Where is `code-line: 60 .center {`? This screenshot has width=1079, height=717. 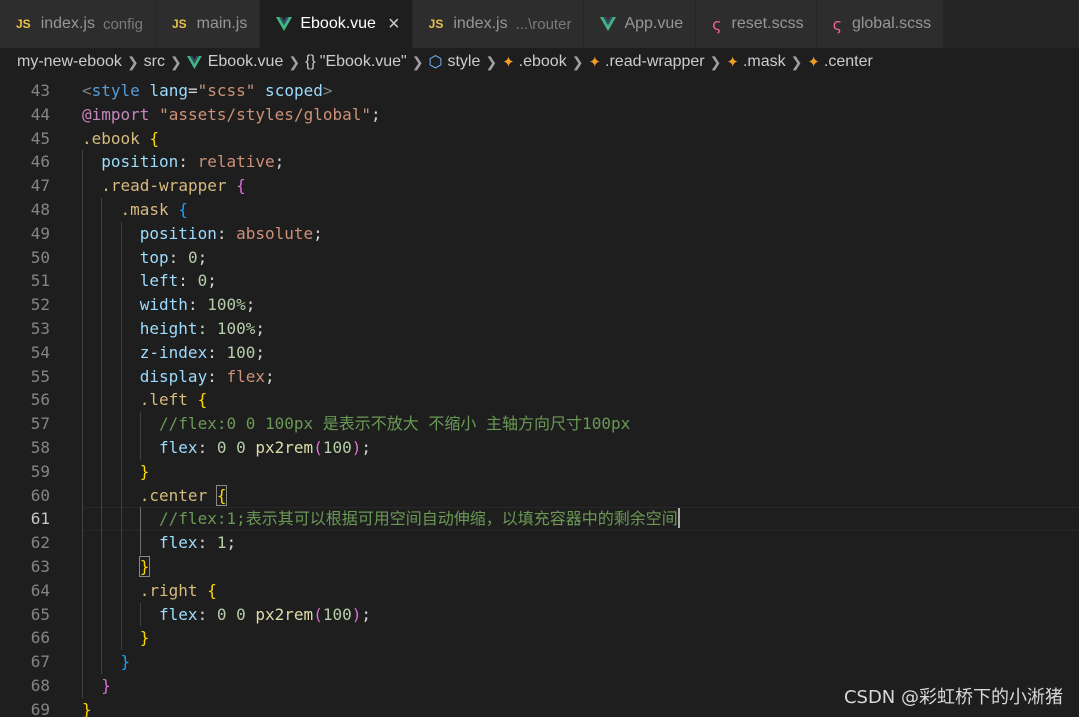
code-line: 60 .center { is located at coordinates (539, 495).